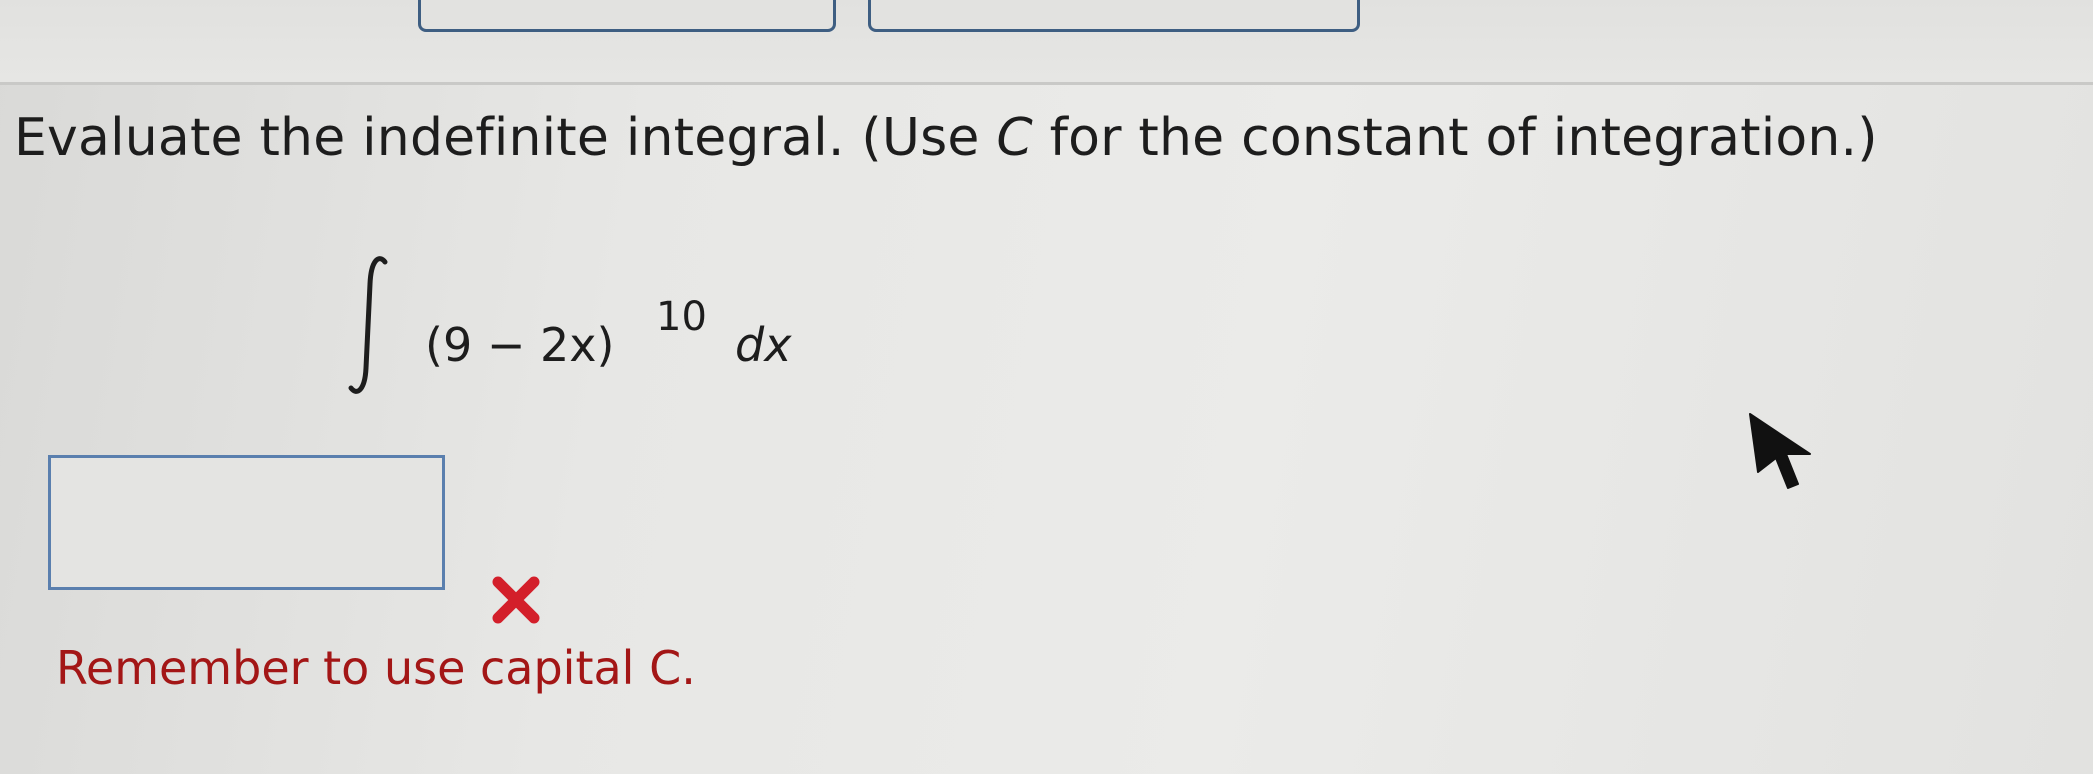 This screenshot has height=774, width=2093. Describe the element at coordinates (1455, 138) in the screenshot. I see `instruction-text-end: for the constant of integration.)` at that location.